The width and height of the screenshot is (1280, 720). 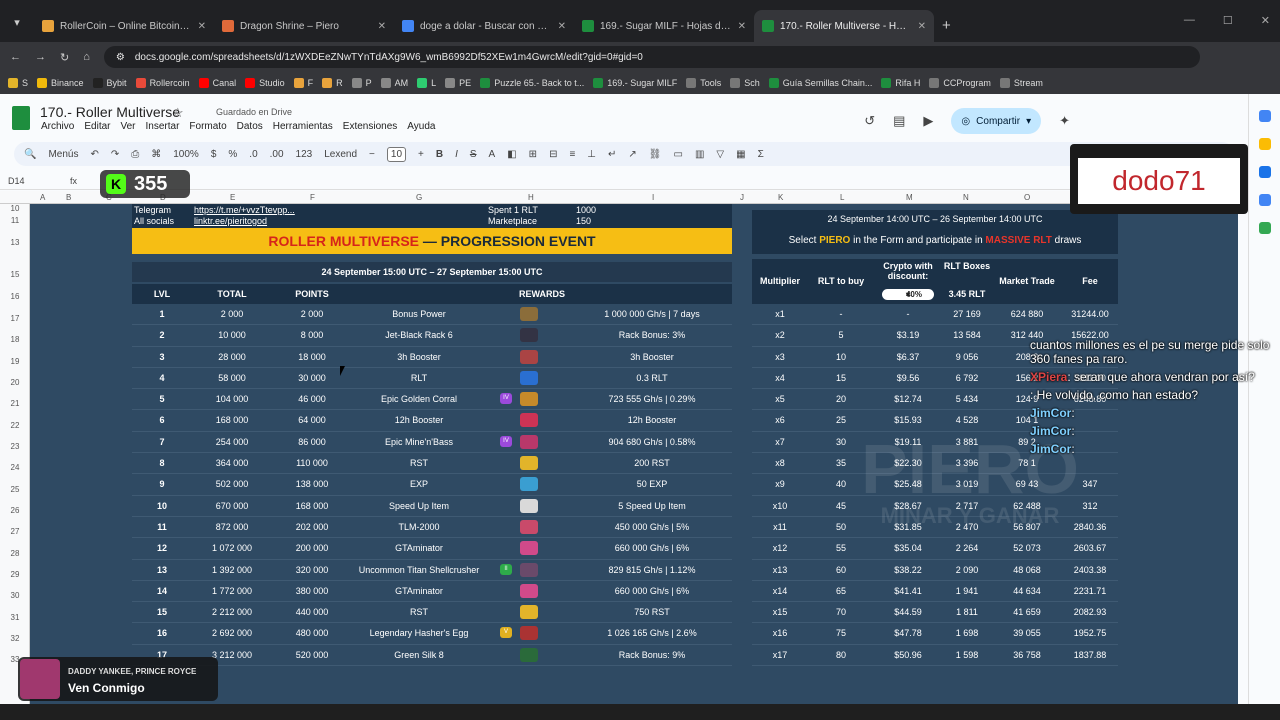 I want to click on row-header: 30, so click(x=15, y=595).